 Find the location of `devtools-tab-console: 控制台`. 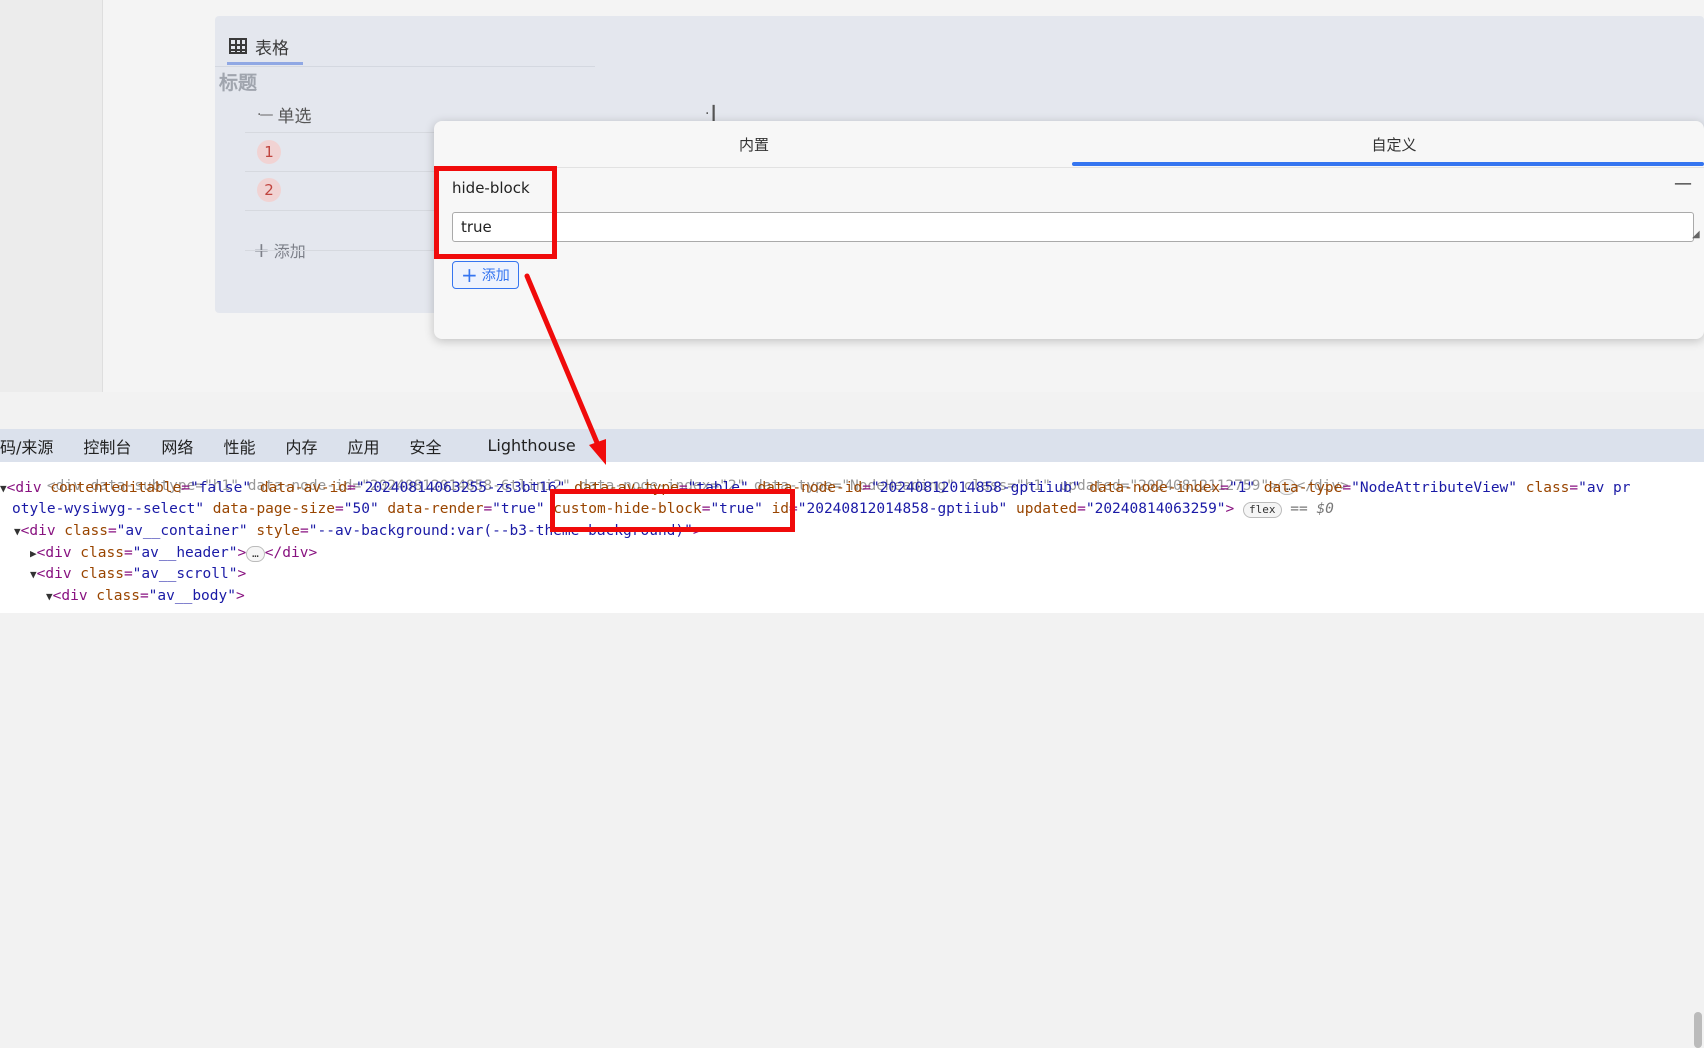

devtools-tab-console: 控制台 is located at coordinates (107, 446).